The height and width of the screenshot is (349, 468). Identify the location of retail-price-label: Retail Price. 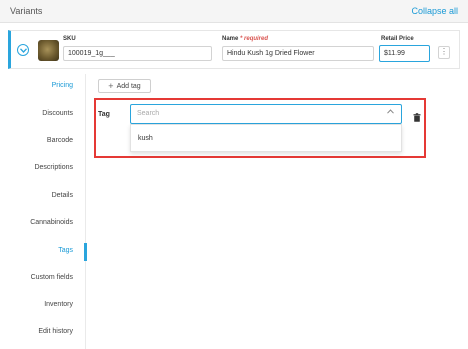
(397, 39).